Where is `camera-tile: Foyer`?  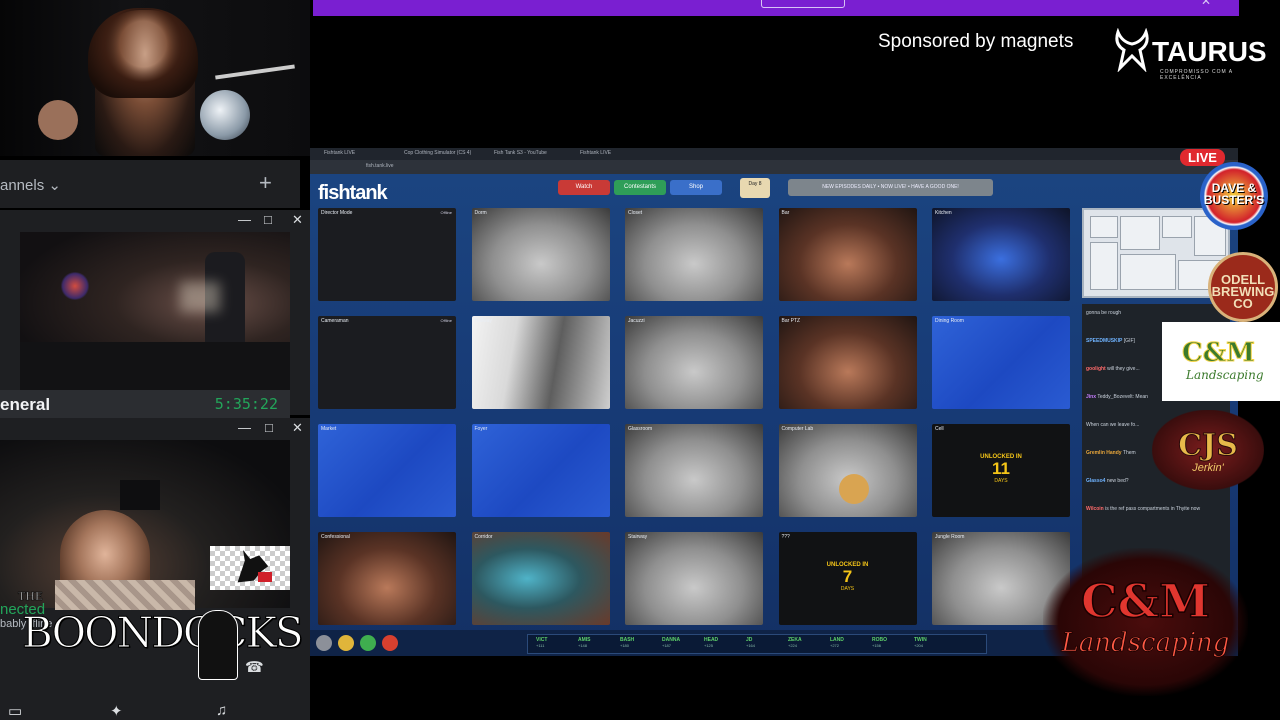 camera-tile: Foyer is located at coordinates (540, 470).